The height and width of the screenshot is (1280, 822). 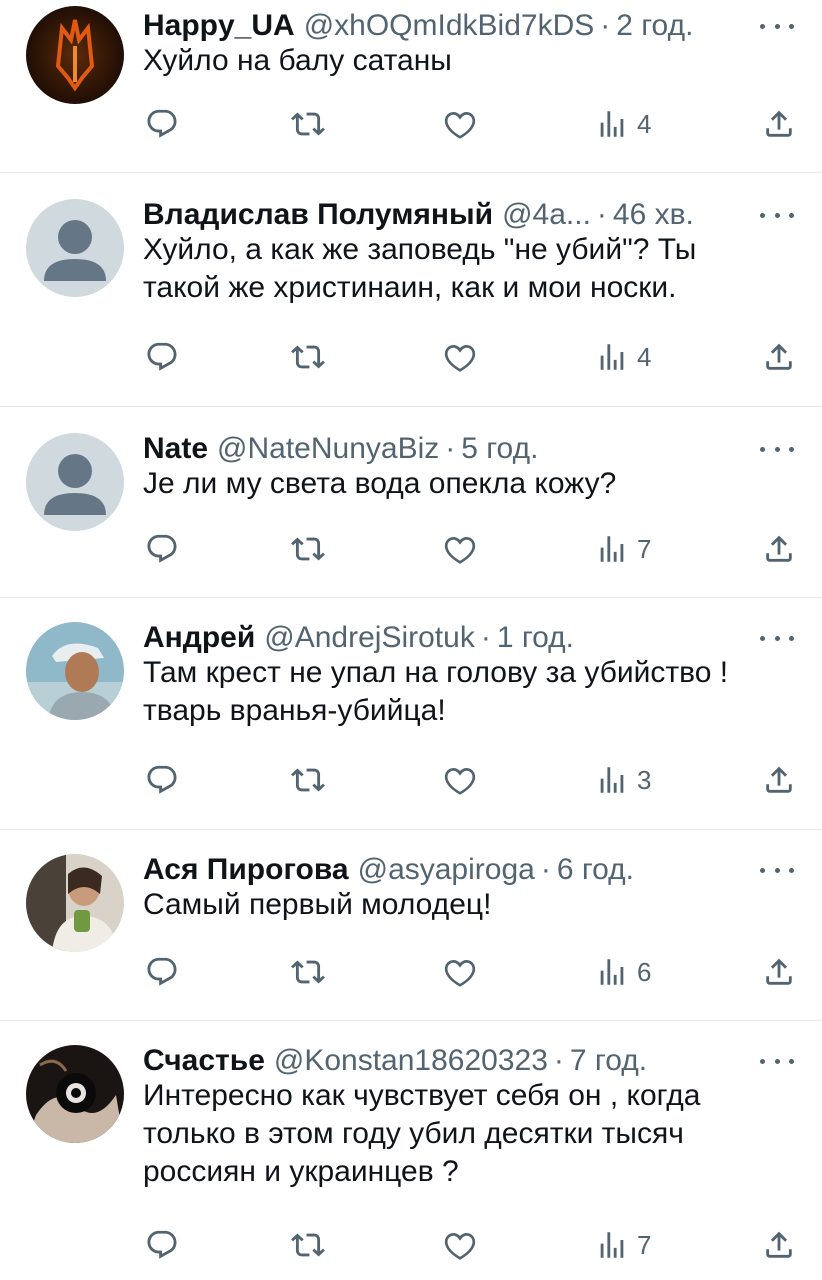 What do you see at coordinates (623, 972) in the screenshot?
I see `views-button: 6` at bounding box center [623, 972].